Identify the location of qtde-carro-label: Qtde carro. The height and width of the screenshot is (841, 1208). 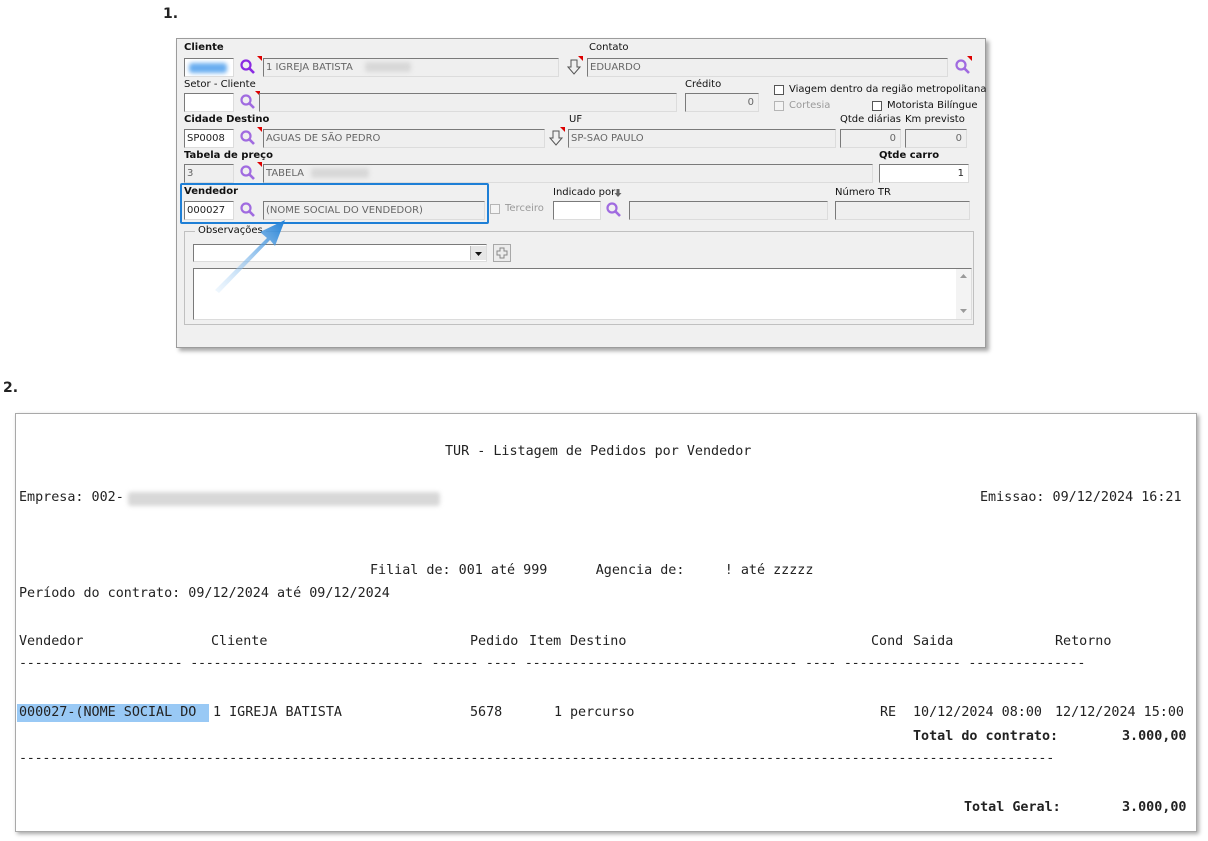
(909, 155).